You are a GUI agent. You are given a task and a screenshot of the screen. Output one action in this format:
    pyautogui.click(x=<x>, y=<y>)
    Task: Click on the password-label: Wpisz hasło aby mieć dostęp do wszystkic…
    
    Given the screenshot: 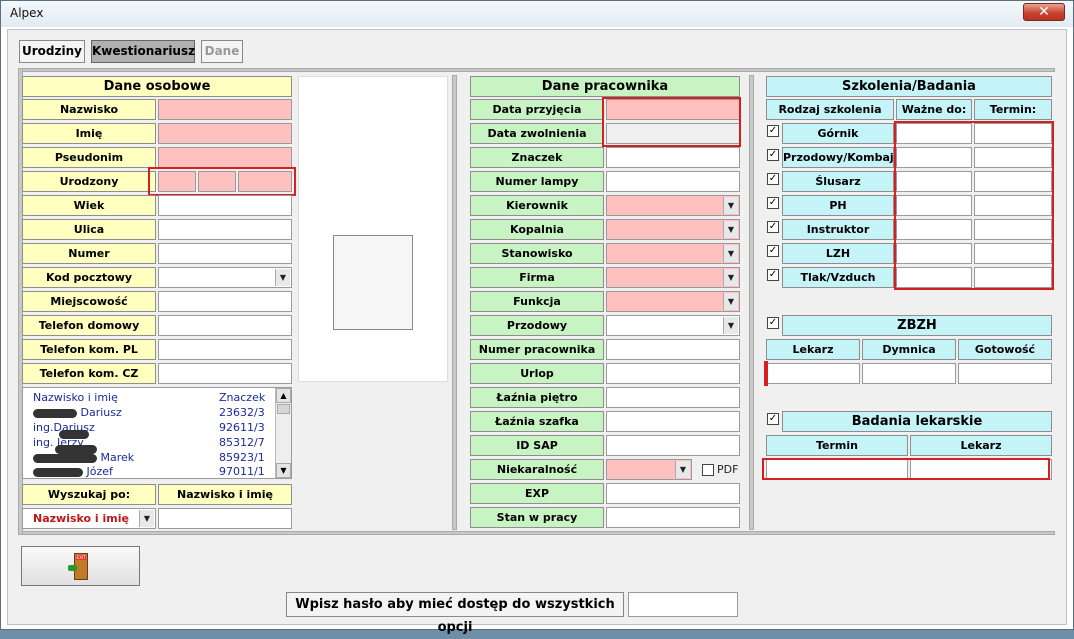 What is the action you would take?
    pyautogui.click(x=455, y=613)
    